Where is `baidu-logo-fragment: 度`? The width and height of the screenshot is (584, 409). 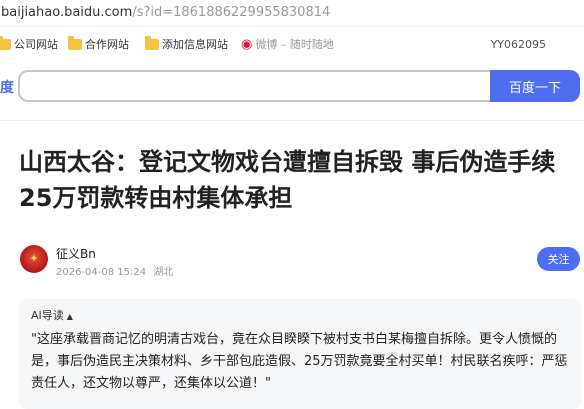
baidu-logo-fragment: 度 is located at coordinates (7, 88).